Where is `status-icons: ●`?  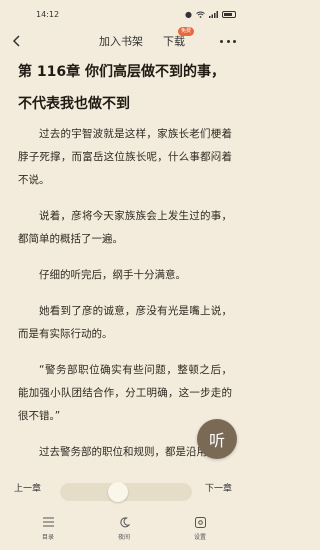 status-icons: ● is located at coordinates (210, 14).